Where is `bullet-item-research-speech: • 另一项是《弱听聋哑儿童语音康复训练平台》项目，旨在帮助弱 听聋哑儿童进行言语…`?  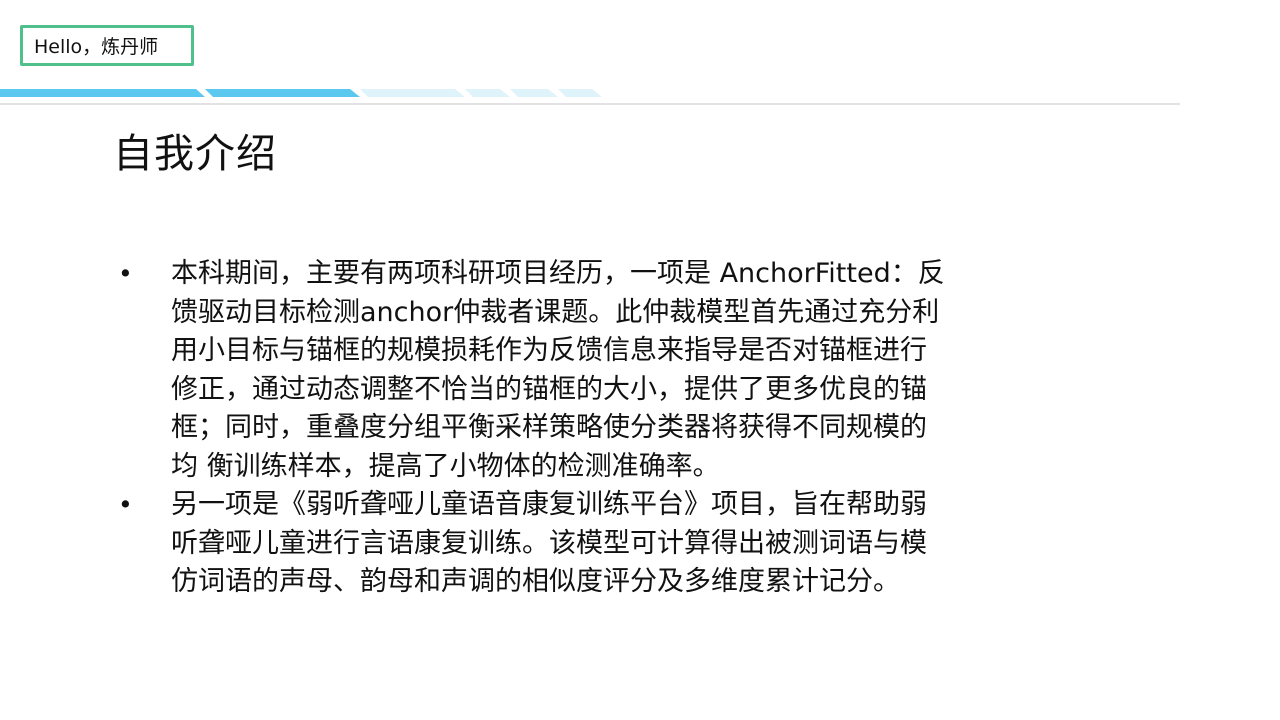
bullet-item-research-speech: • 另一项是《弱听聋哑儿童语音康复训练平台》项目，旨在帮助弱 听聋哑儿童进行言语… is located at coordinates (598, 544).